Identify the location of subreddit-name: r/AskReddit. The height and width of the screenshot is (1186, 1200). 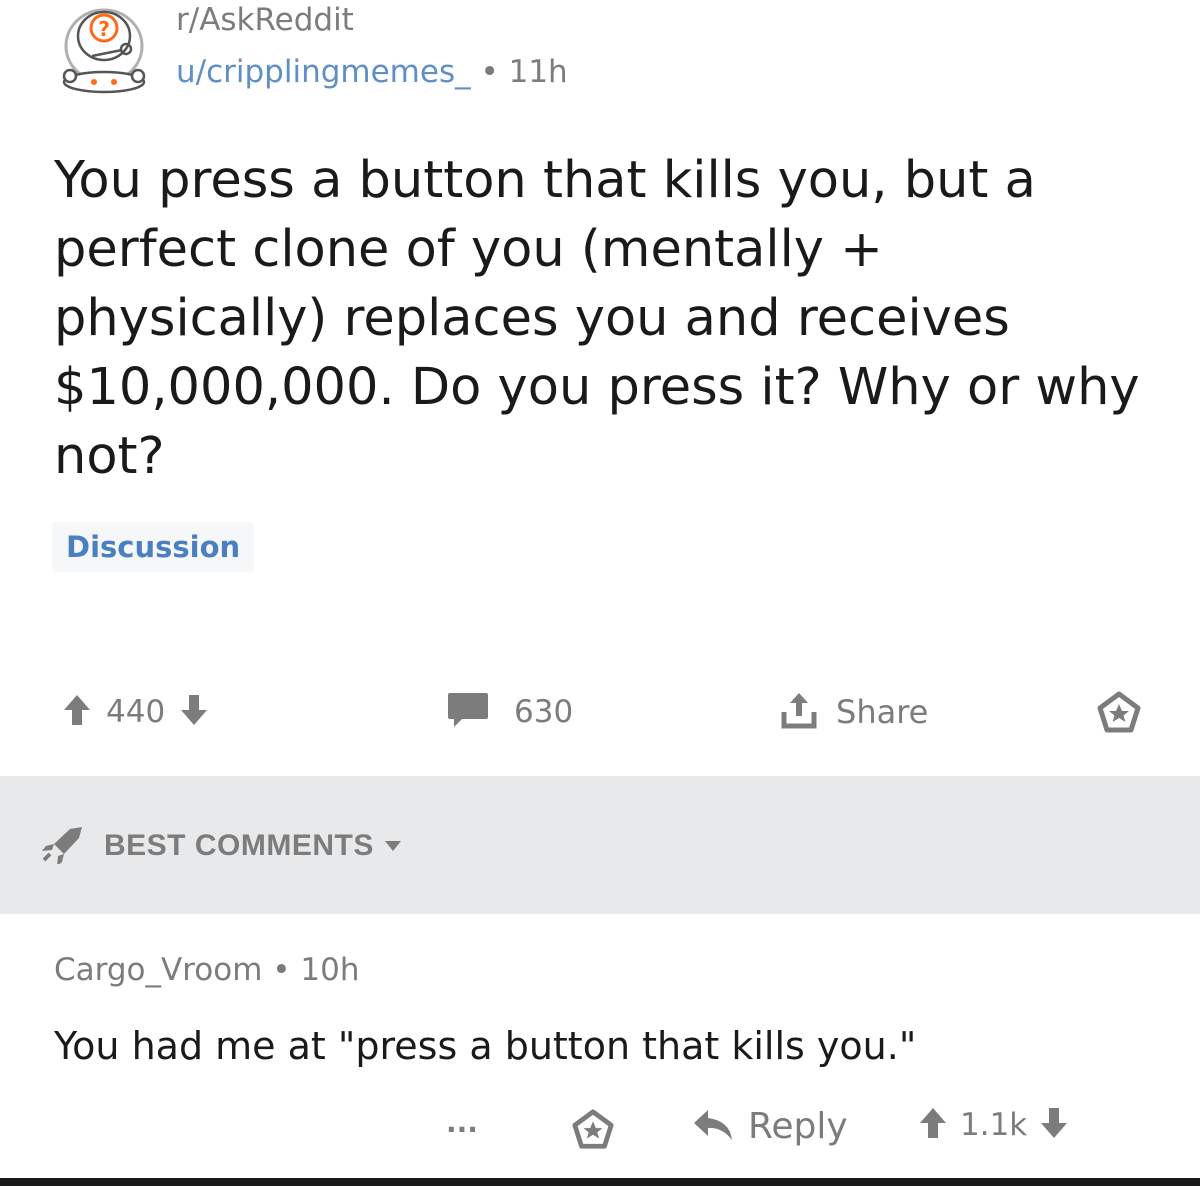
(265, 20).